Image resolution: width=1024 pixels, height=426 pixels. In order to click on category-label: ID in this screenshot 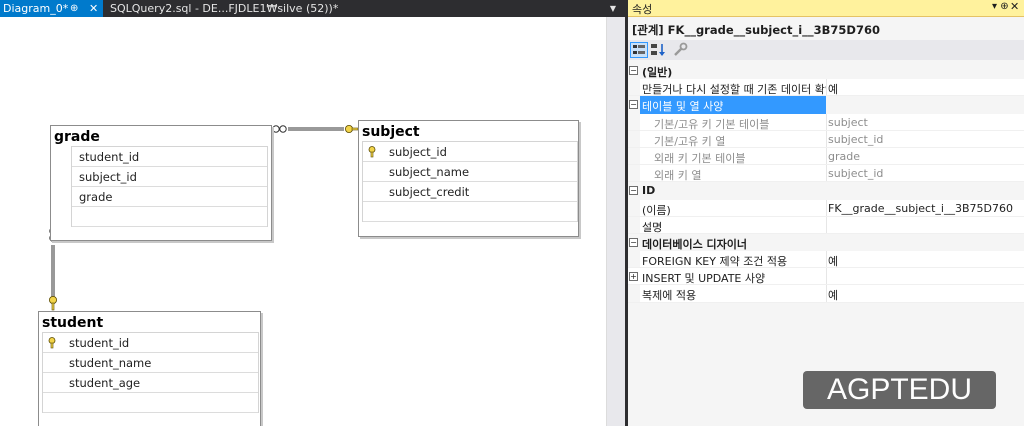, I will do `click(649, 191)`.